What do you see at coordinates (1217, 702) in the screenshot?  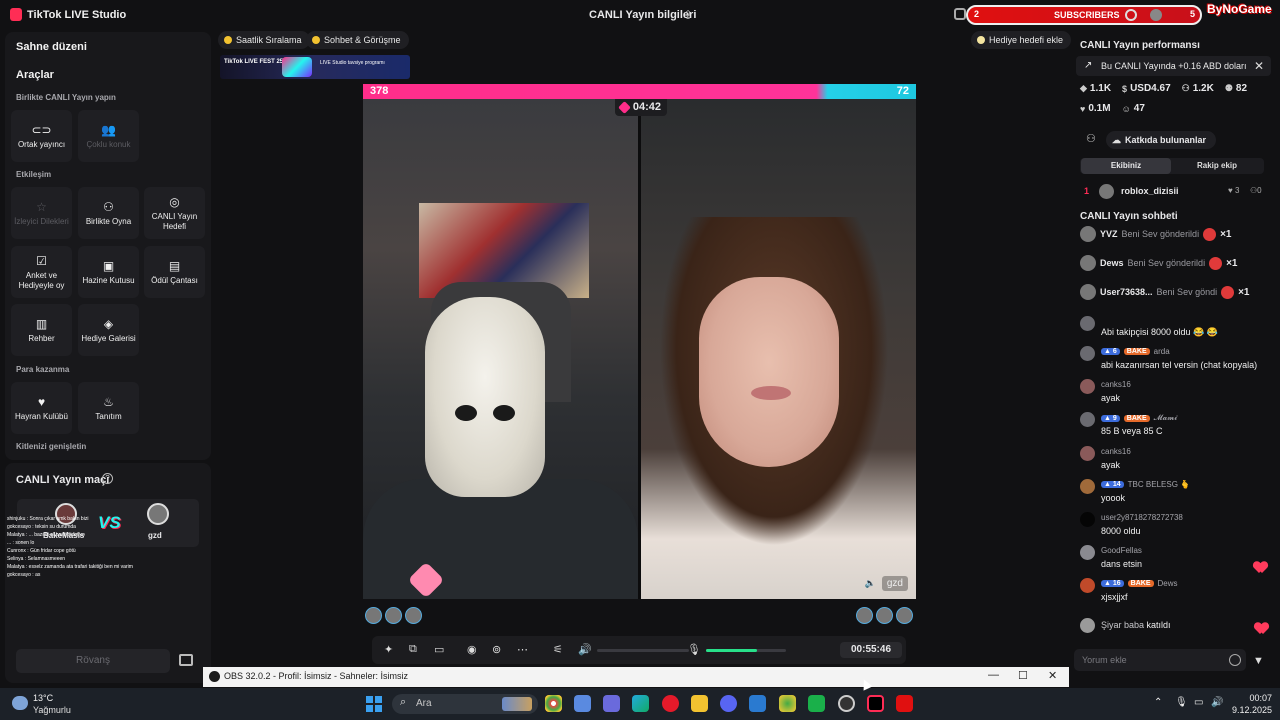 I see `volume-tray-icon: 🔊` at bounding box center [1217, 702].